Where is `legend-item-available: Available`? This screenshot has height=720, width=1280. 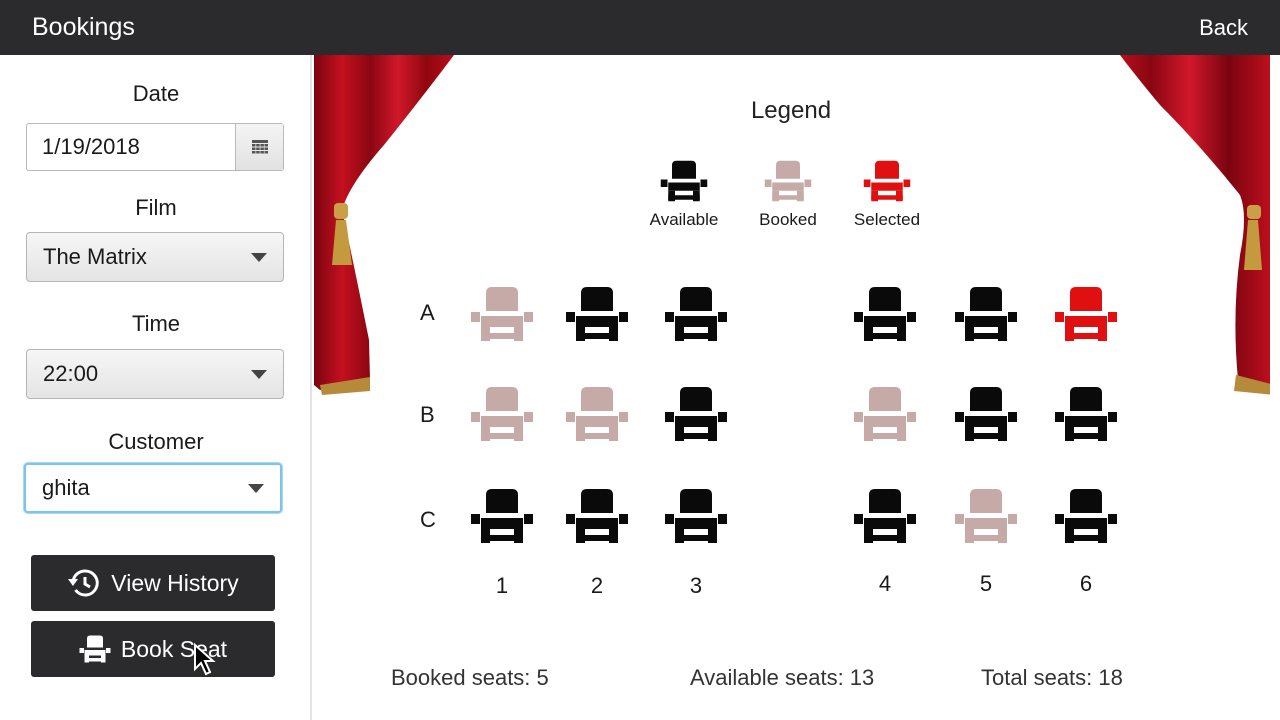 legend-item-available: Available is located at coordinates (684, 194).